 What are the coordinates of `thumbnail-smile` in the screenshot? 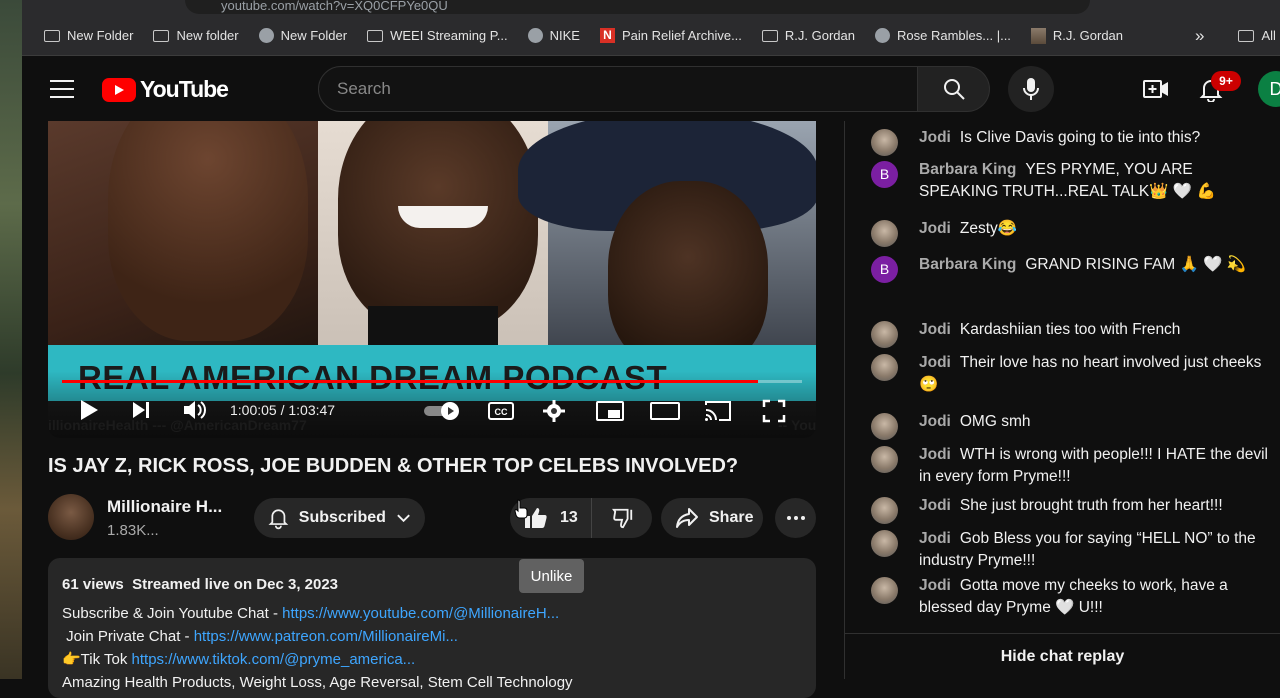 It's located at (443, 217).